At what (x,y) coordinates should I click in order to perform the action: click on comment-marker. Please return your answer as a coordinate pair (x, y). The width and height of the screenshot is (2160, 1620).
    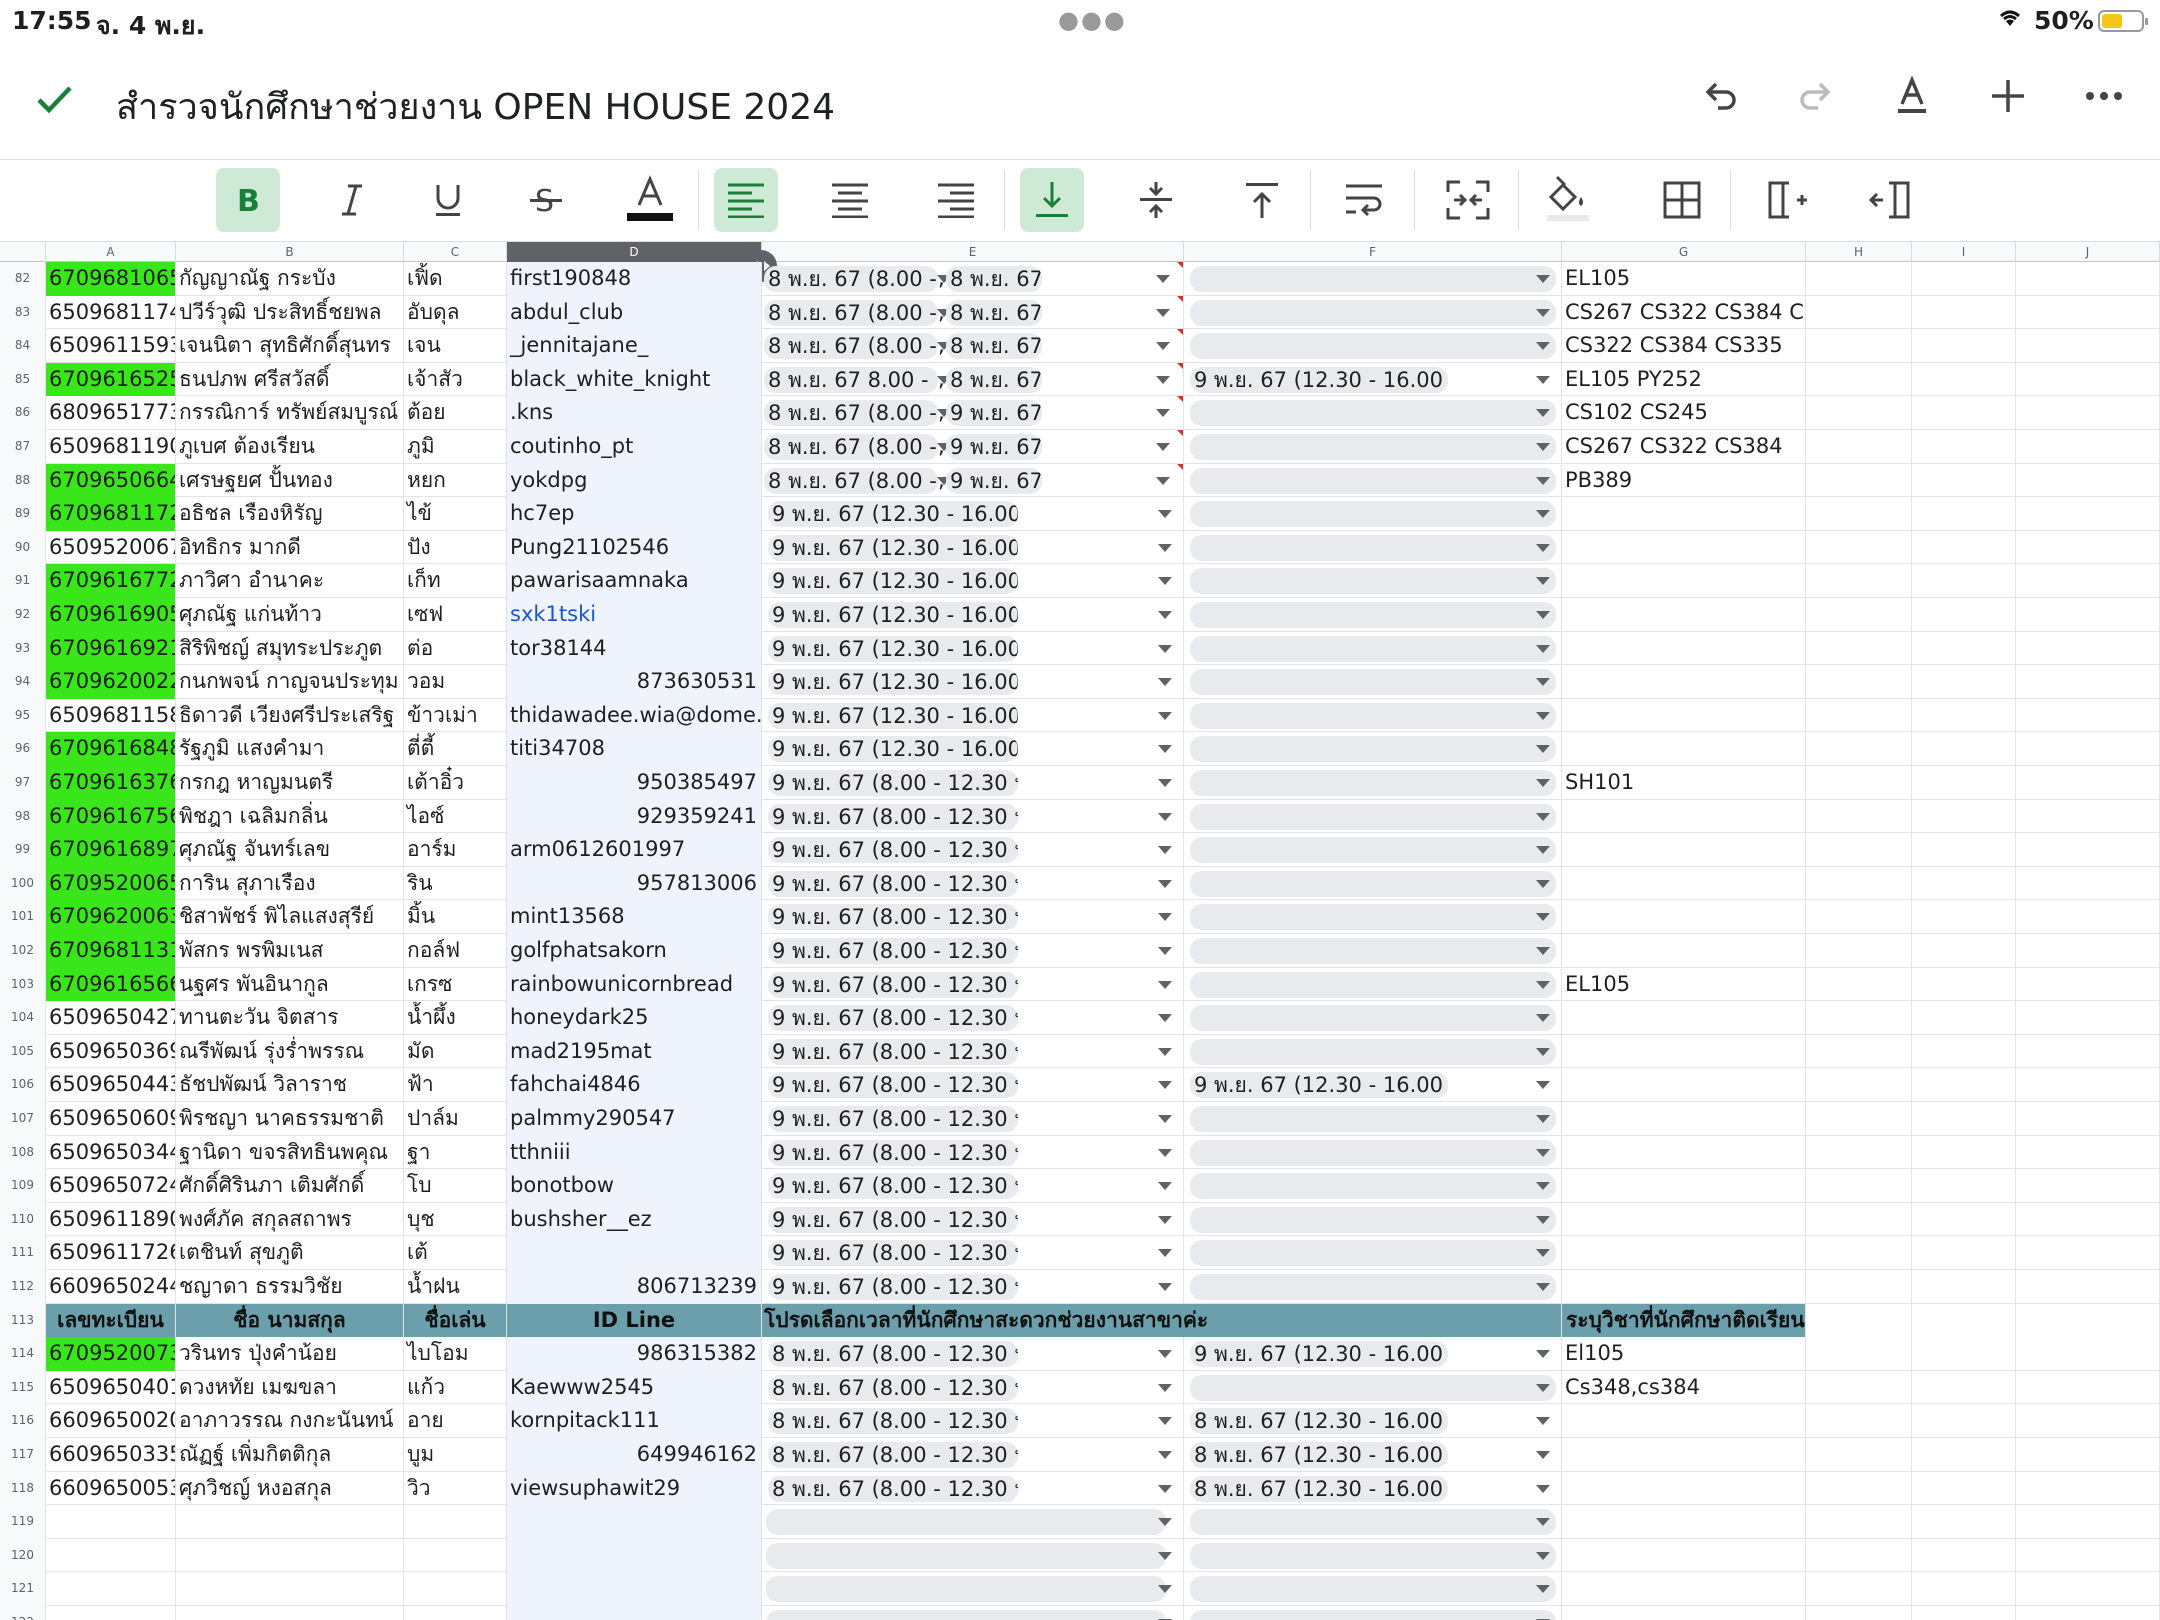
    Looking at the image, I should click on (1180, 298).